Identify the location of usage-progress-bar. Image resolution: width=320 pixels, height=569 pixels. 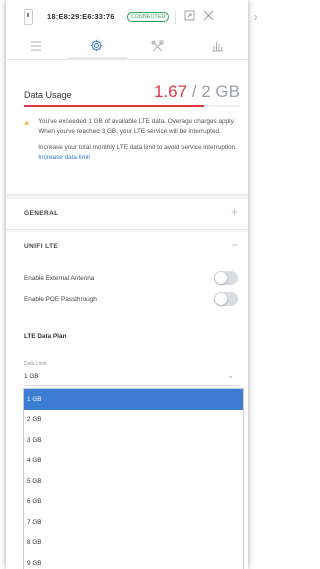
(132, 106).